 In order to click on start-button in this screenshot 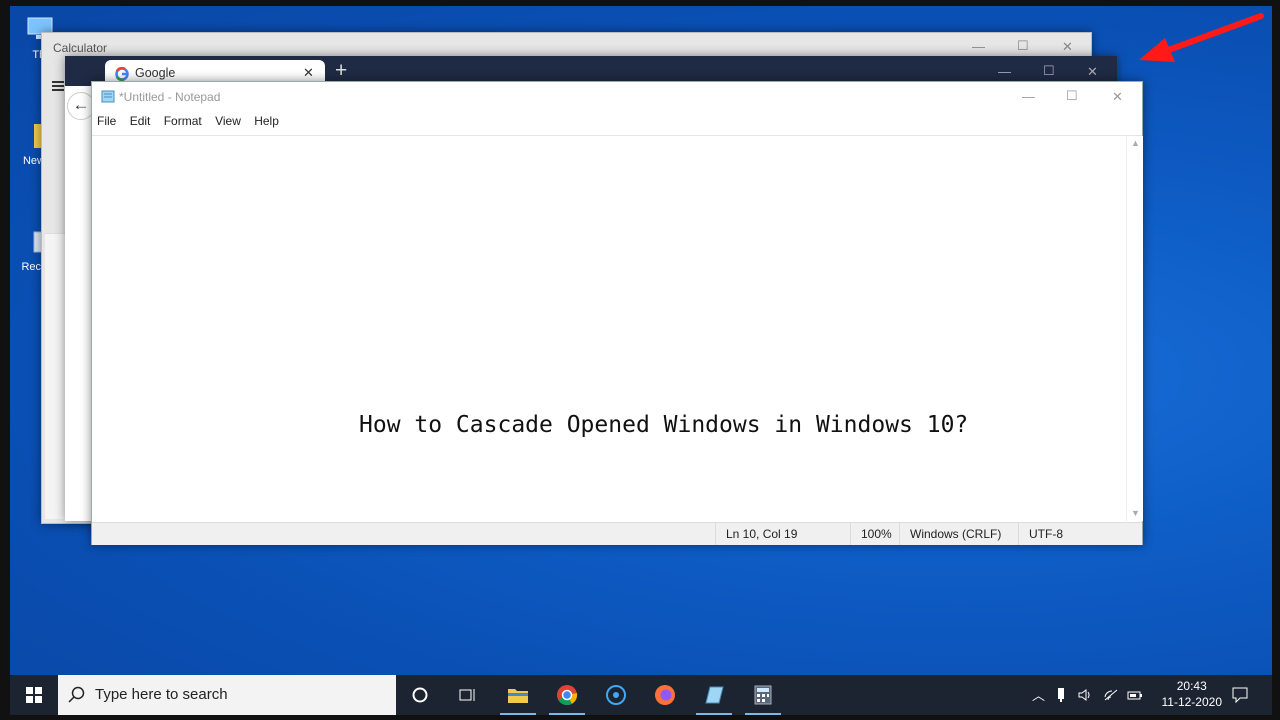, I will do `click(34, 695)`.